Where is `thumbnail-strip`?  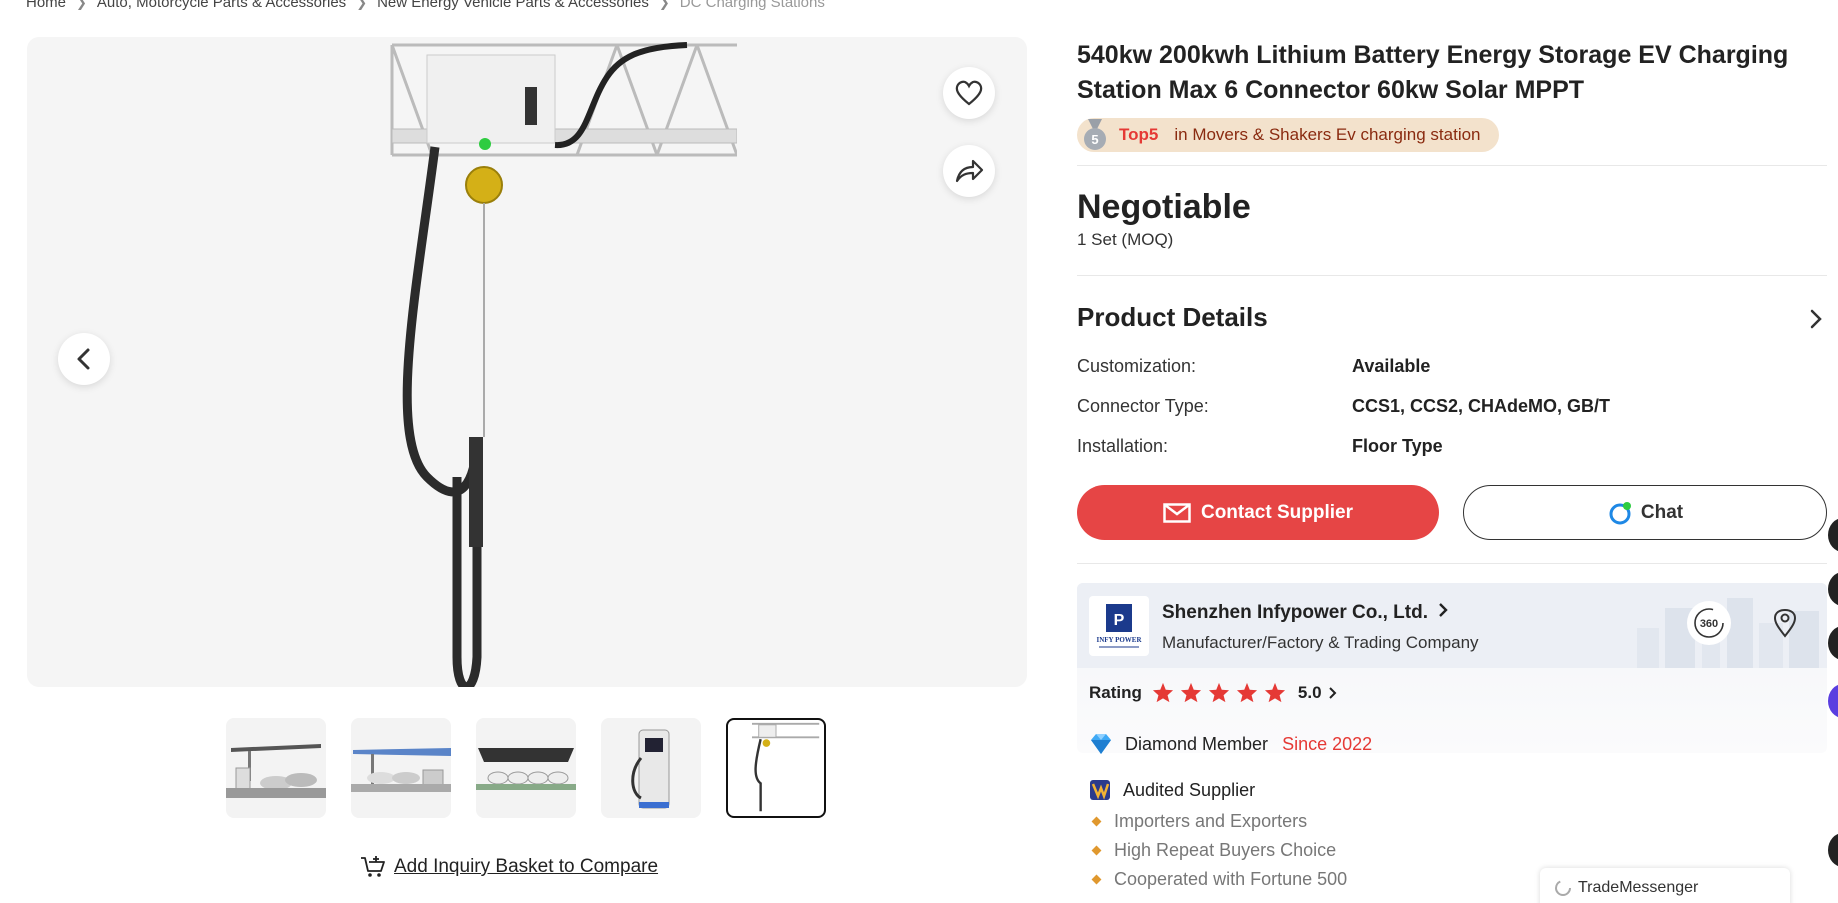 thumbnail-strip is located at coordinates (526, 768).